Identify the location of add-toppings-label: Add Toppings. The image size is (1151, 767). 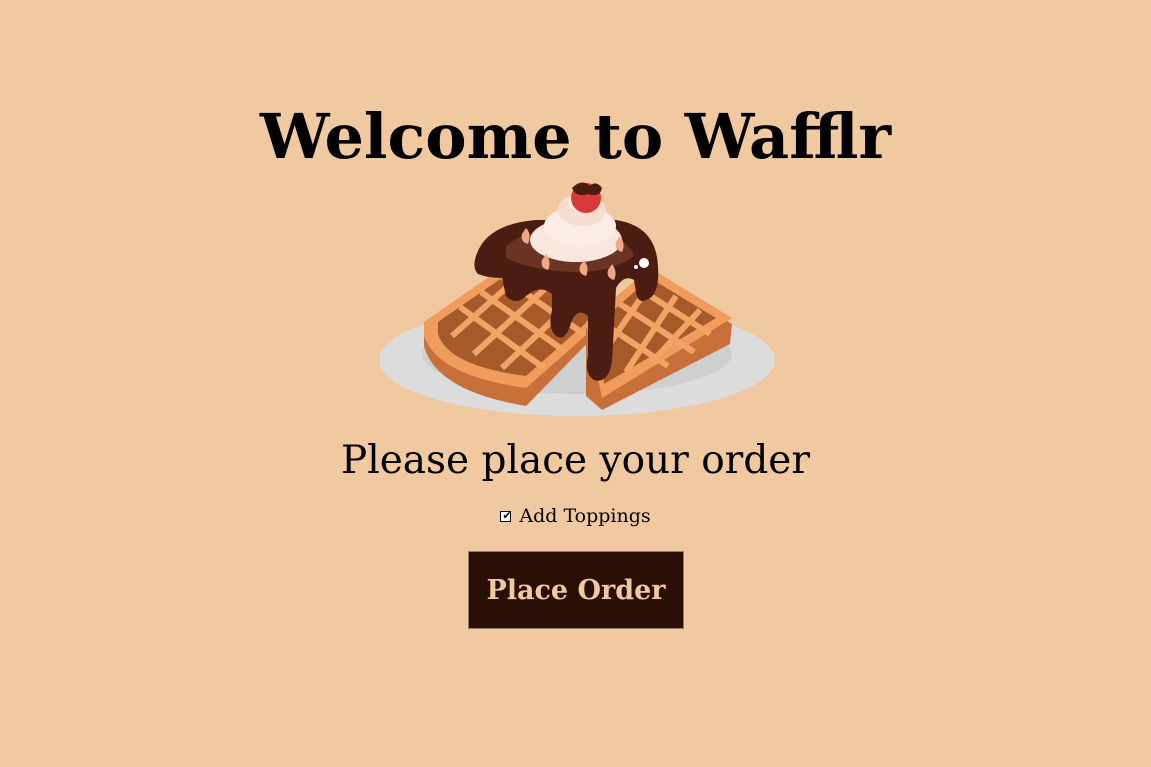
(584, 516).